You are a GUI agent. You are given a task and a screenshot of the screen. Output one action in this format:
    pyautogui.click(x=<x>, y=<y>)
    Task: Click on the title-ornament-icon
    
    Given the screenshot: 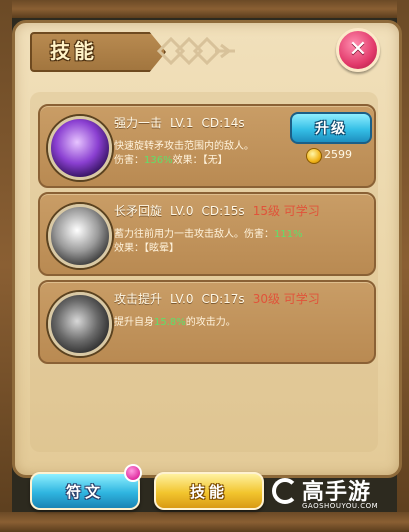 What is the action you would take?
    pyautogui.click(x=195, y=51)
    